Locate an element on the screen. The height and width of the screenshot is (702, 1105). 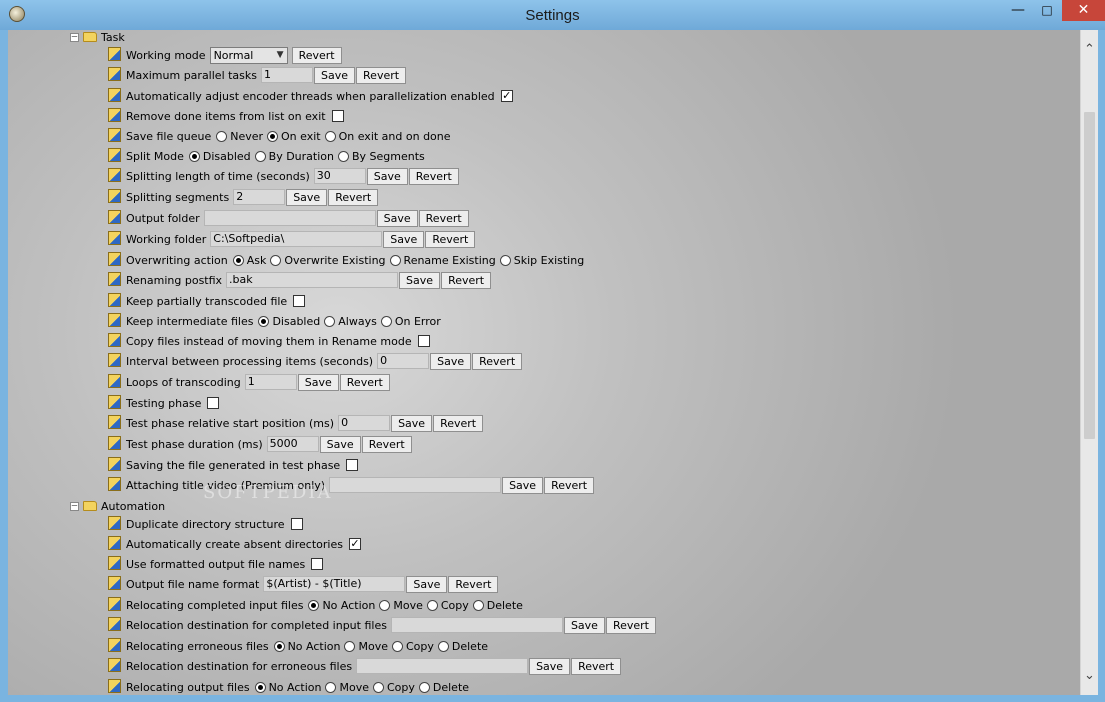
max-parallel-input: 1 is located at coordinates (287, 75).